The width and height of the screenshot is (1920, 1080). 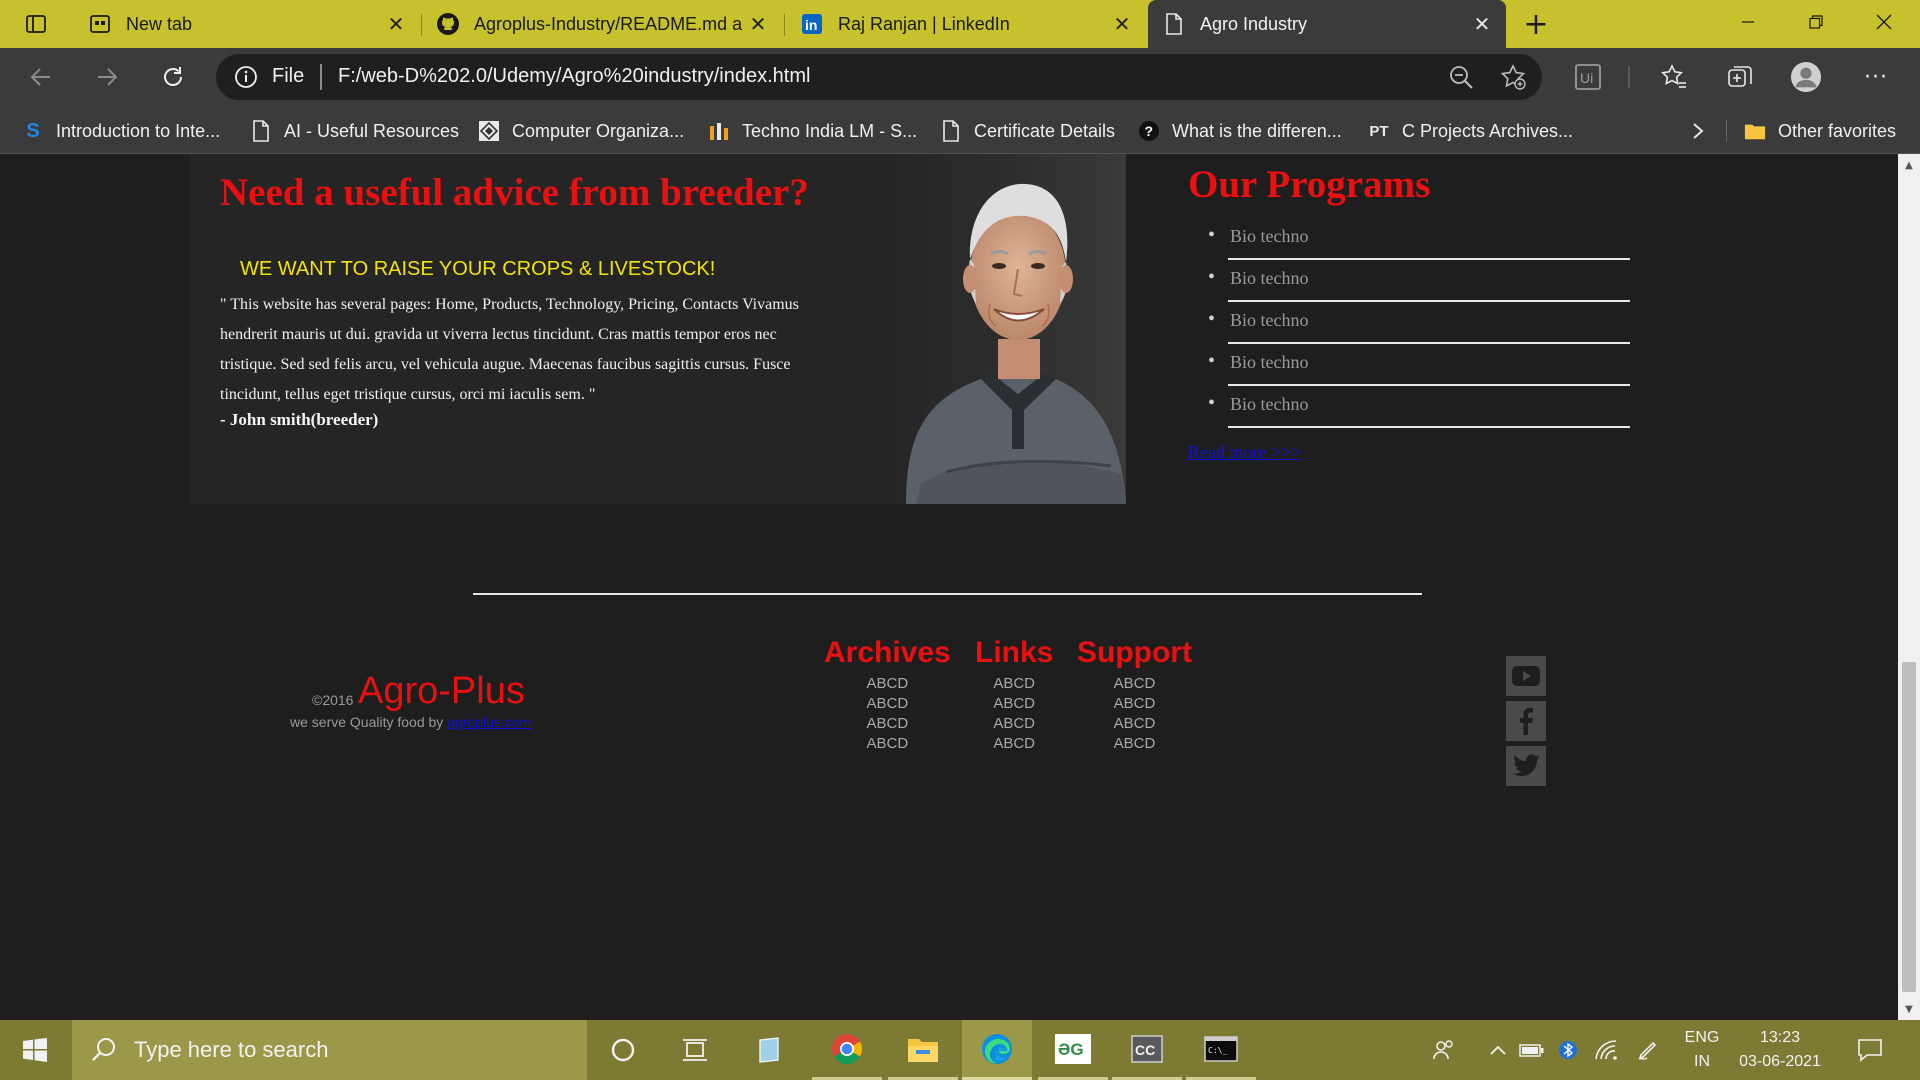 I want to click on favorite-item: Certificate Details, so click(x=1027, y=131).